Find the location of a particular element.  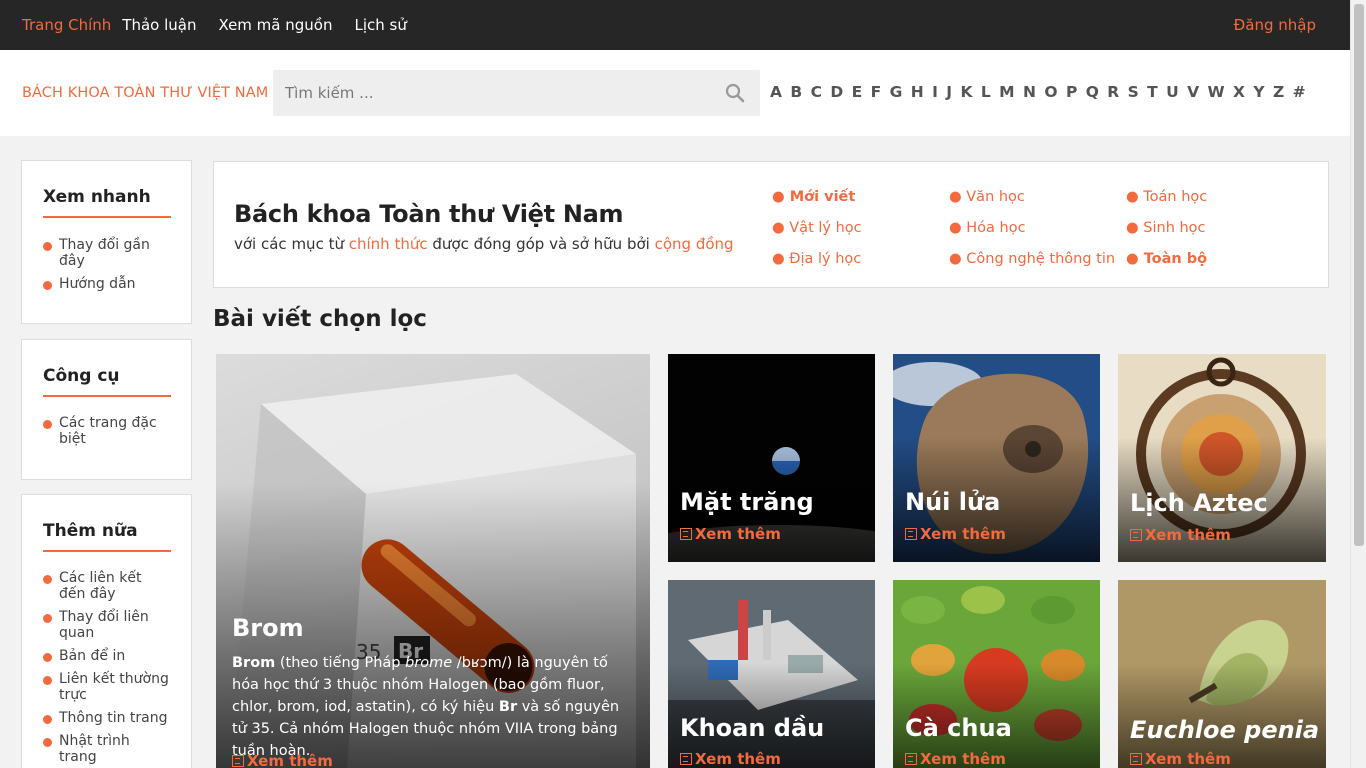

site-name-link: BÁCH KHOA TOÀN THƯ VIỆT NAM is located at coordinates (145, 93).